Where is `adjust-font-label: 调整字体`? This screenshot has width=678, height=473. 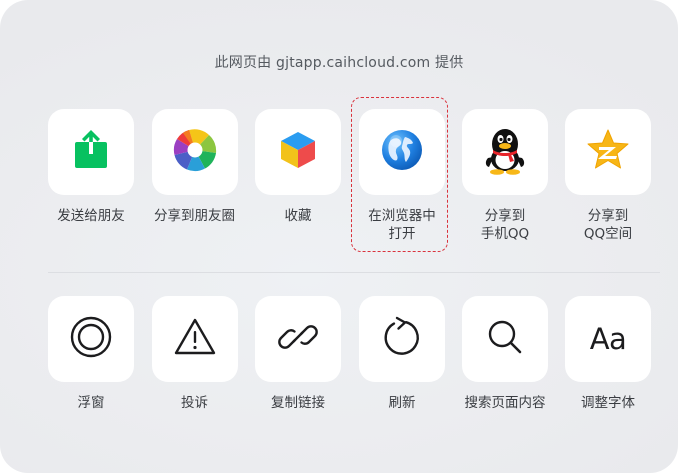
adjust-font-label: 调整字体 is located at coordinates (608, 403).